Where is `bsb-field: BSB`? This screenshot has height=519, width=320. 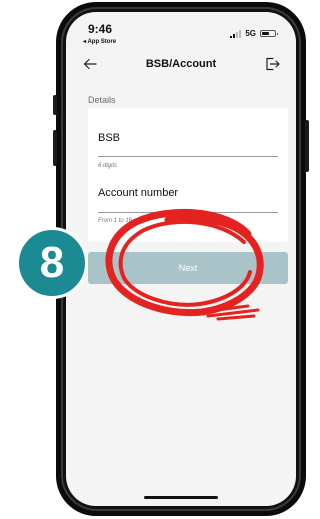
bsb-field: BSB is located at coordinates (109, 138).